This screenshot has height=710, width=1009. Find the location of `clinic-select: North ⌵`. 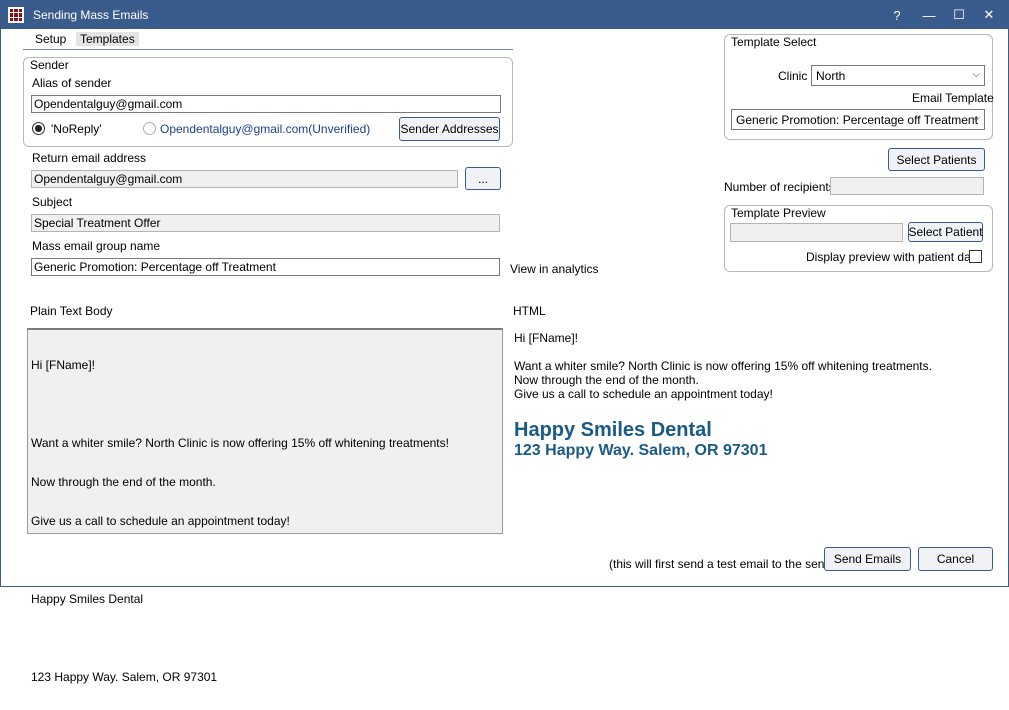

clinic-select: North ⌵ is located at coordinates (898, 75).